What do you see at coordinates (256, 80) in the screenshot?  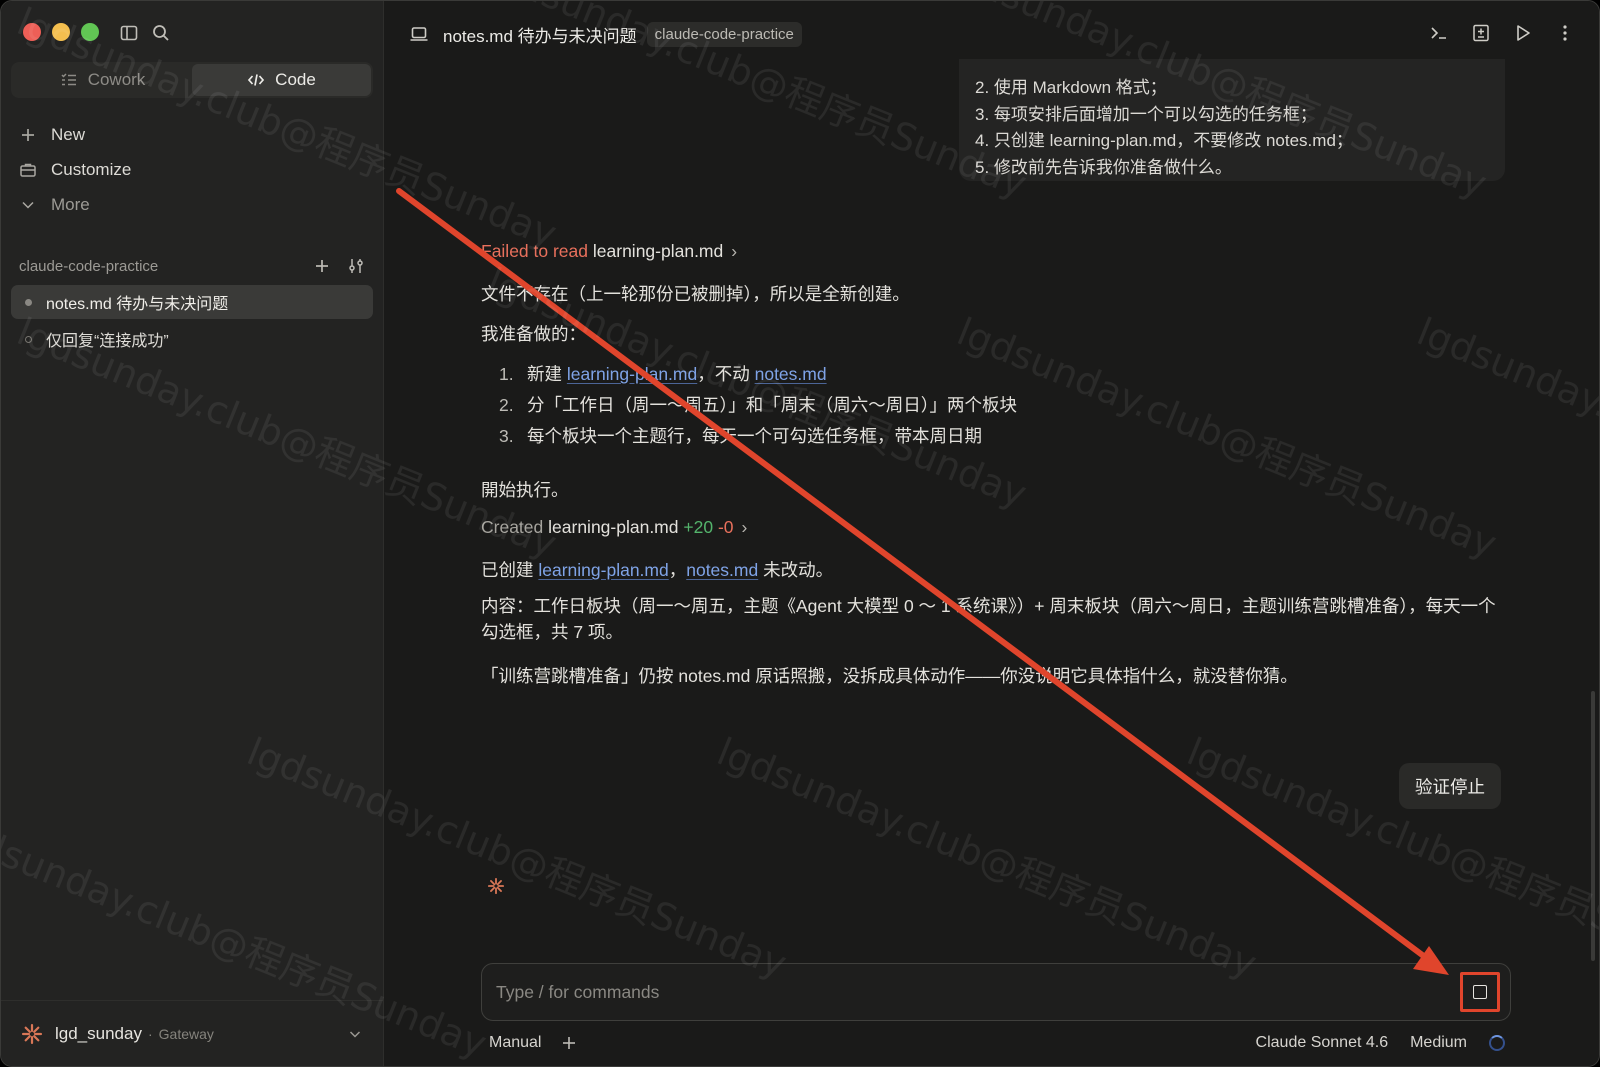 I see `code-icon` at bounding box center [256, 80].